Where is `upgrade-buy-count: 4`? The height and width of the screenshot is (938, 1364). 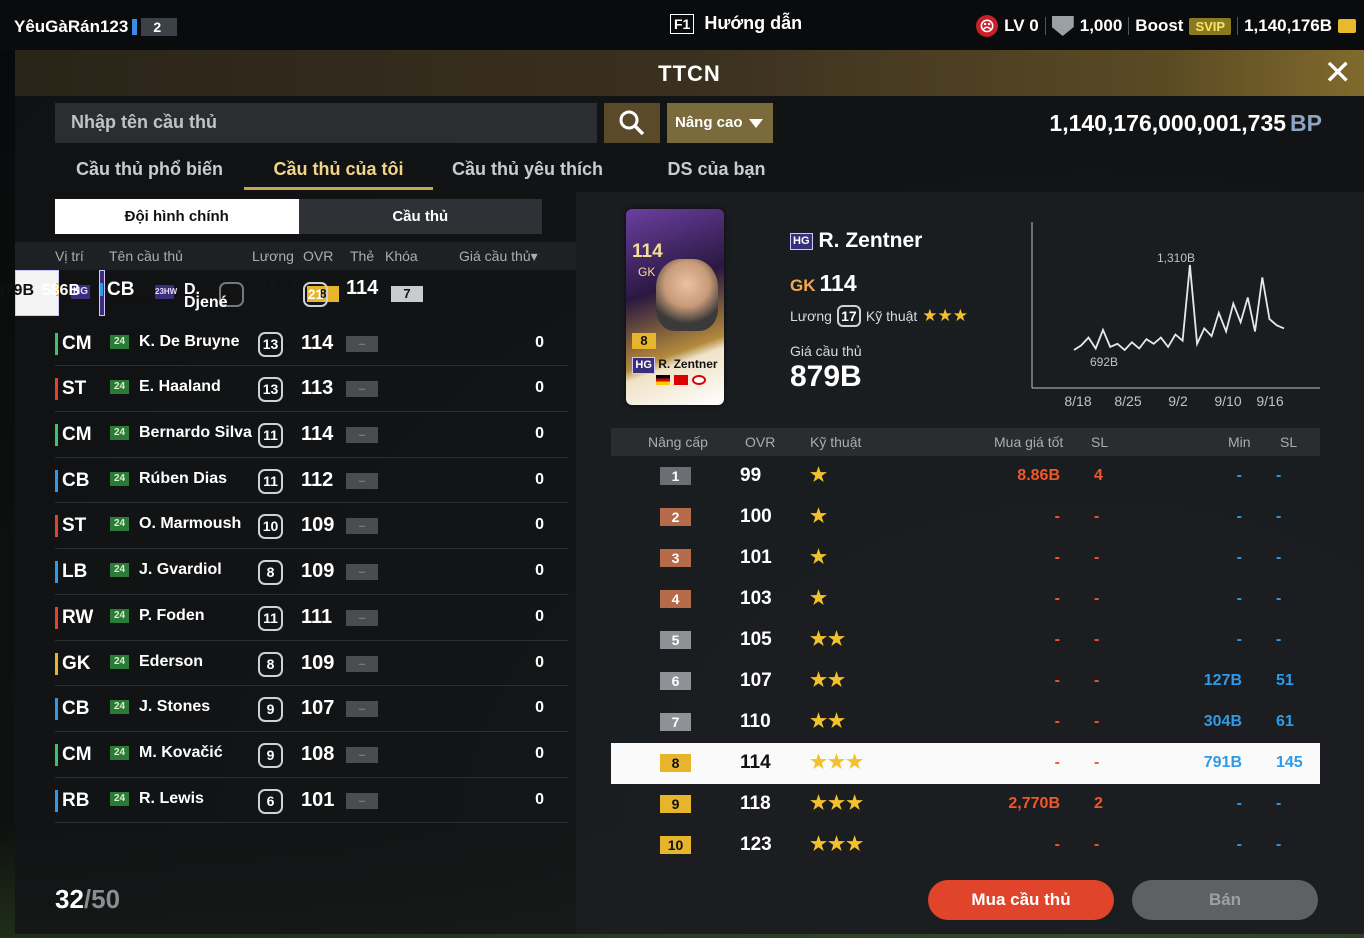 upgrade-buy-count: 4 is located at coordinates (1098, 475).